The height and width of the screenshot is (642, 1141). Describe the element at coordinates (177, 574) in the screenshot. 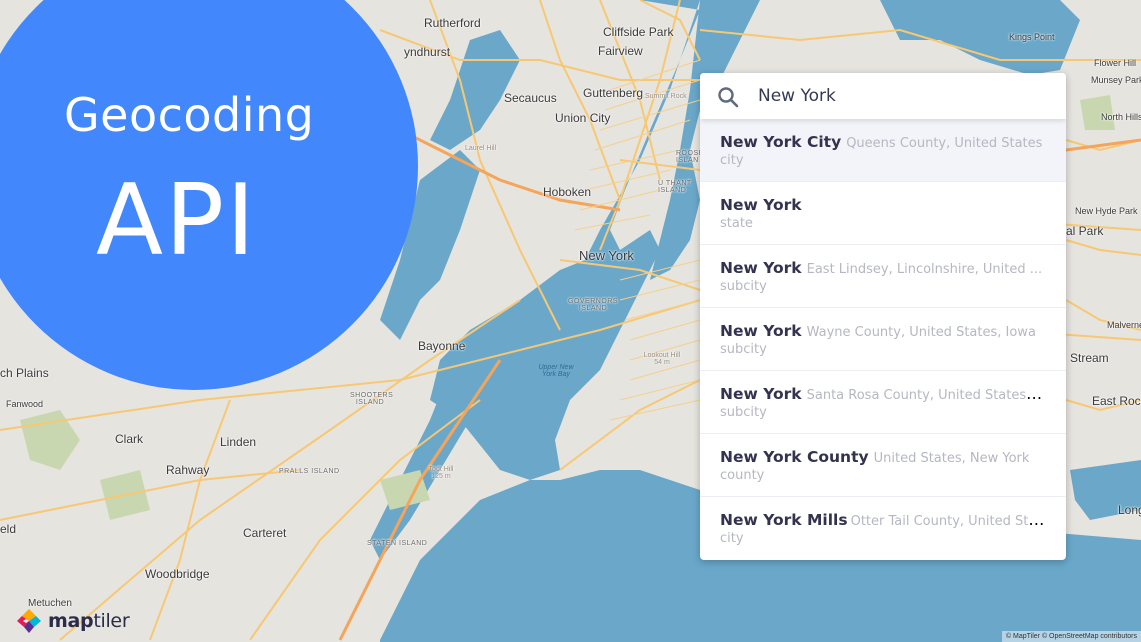

I see `map-label-woodbridge: Woodbridge` at that location.